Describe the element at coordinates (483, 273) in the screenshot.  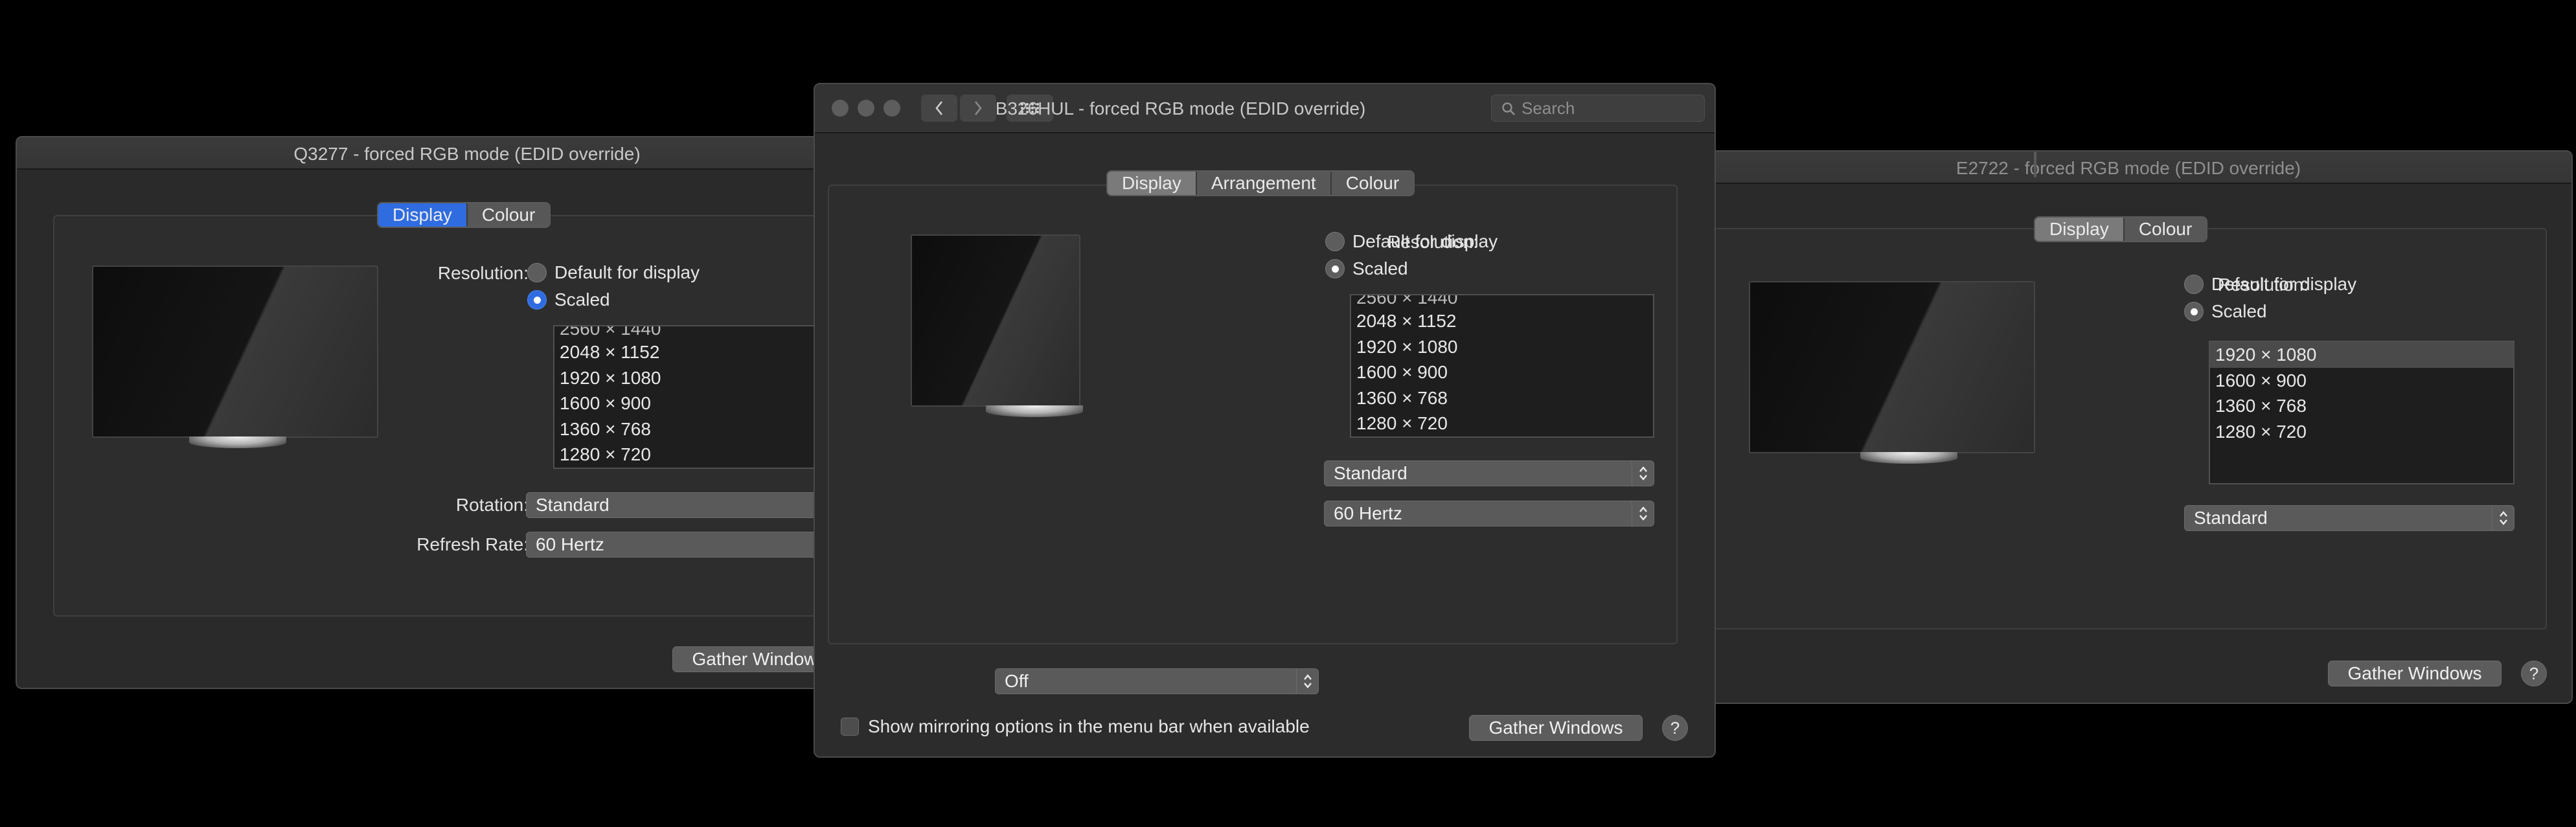
I see `resolution-label: Resolution:` at that location.